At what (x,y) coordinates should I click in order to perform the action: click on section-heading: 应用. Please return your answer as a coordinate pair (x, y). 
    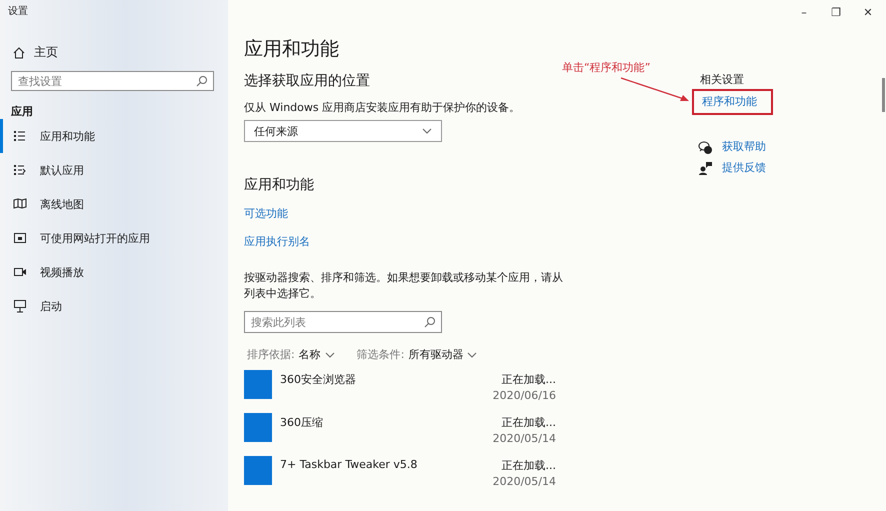
    Looking at the image, I should click on (22, 111).